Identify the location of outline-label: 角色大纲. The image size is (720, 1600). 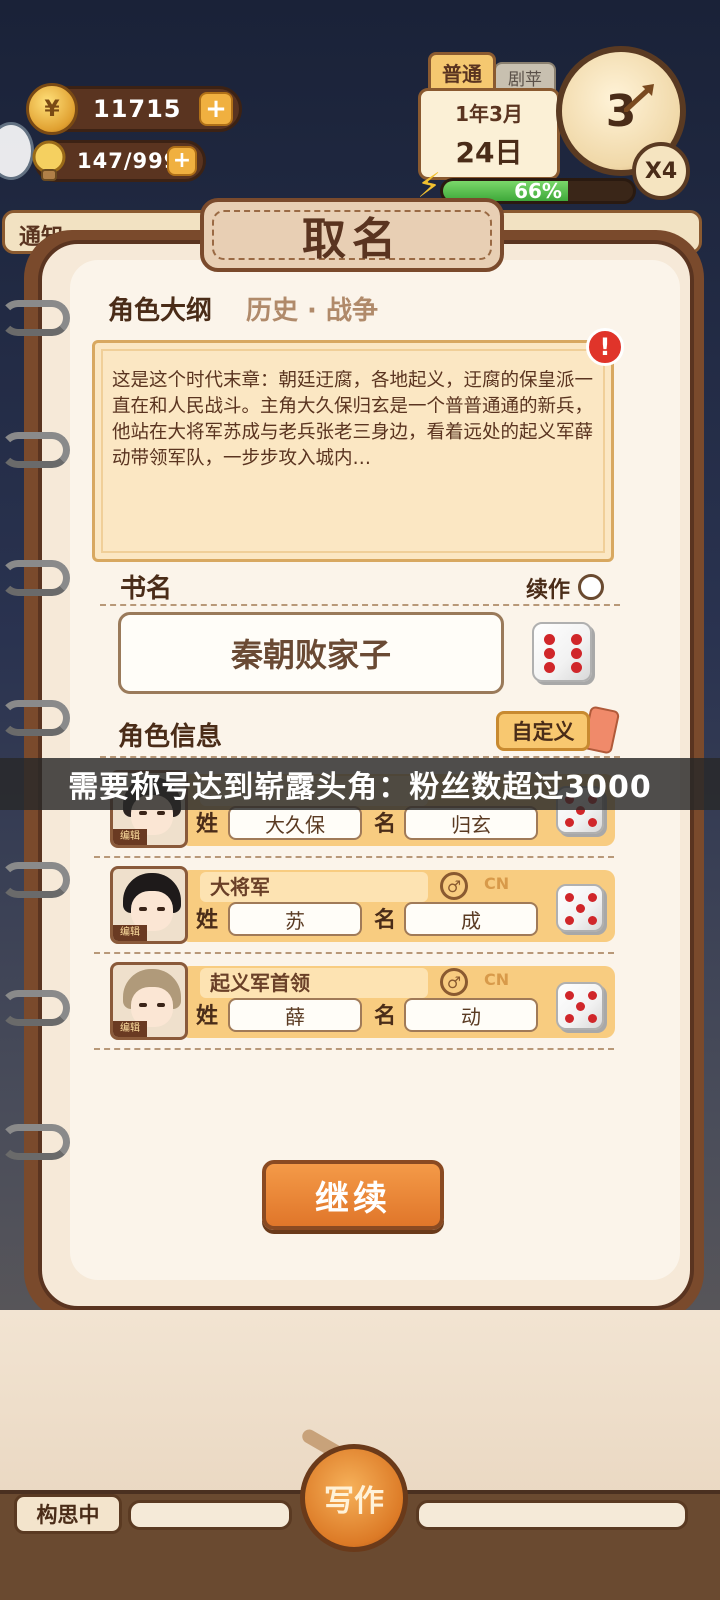
(160, 311).